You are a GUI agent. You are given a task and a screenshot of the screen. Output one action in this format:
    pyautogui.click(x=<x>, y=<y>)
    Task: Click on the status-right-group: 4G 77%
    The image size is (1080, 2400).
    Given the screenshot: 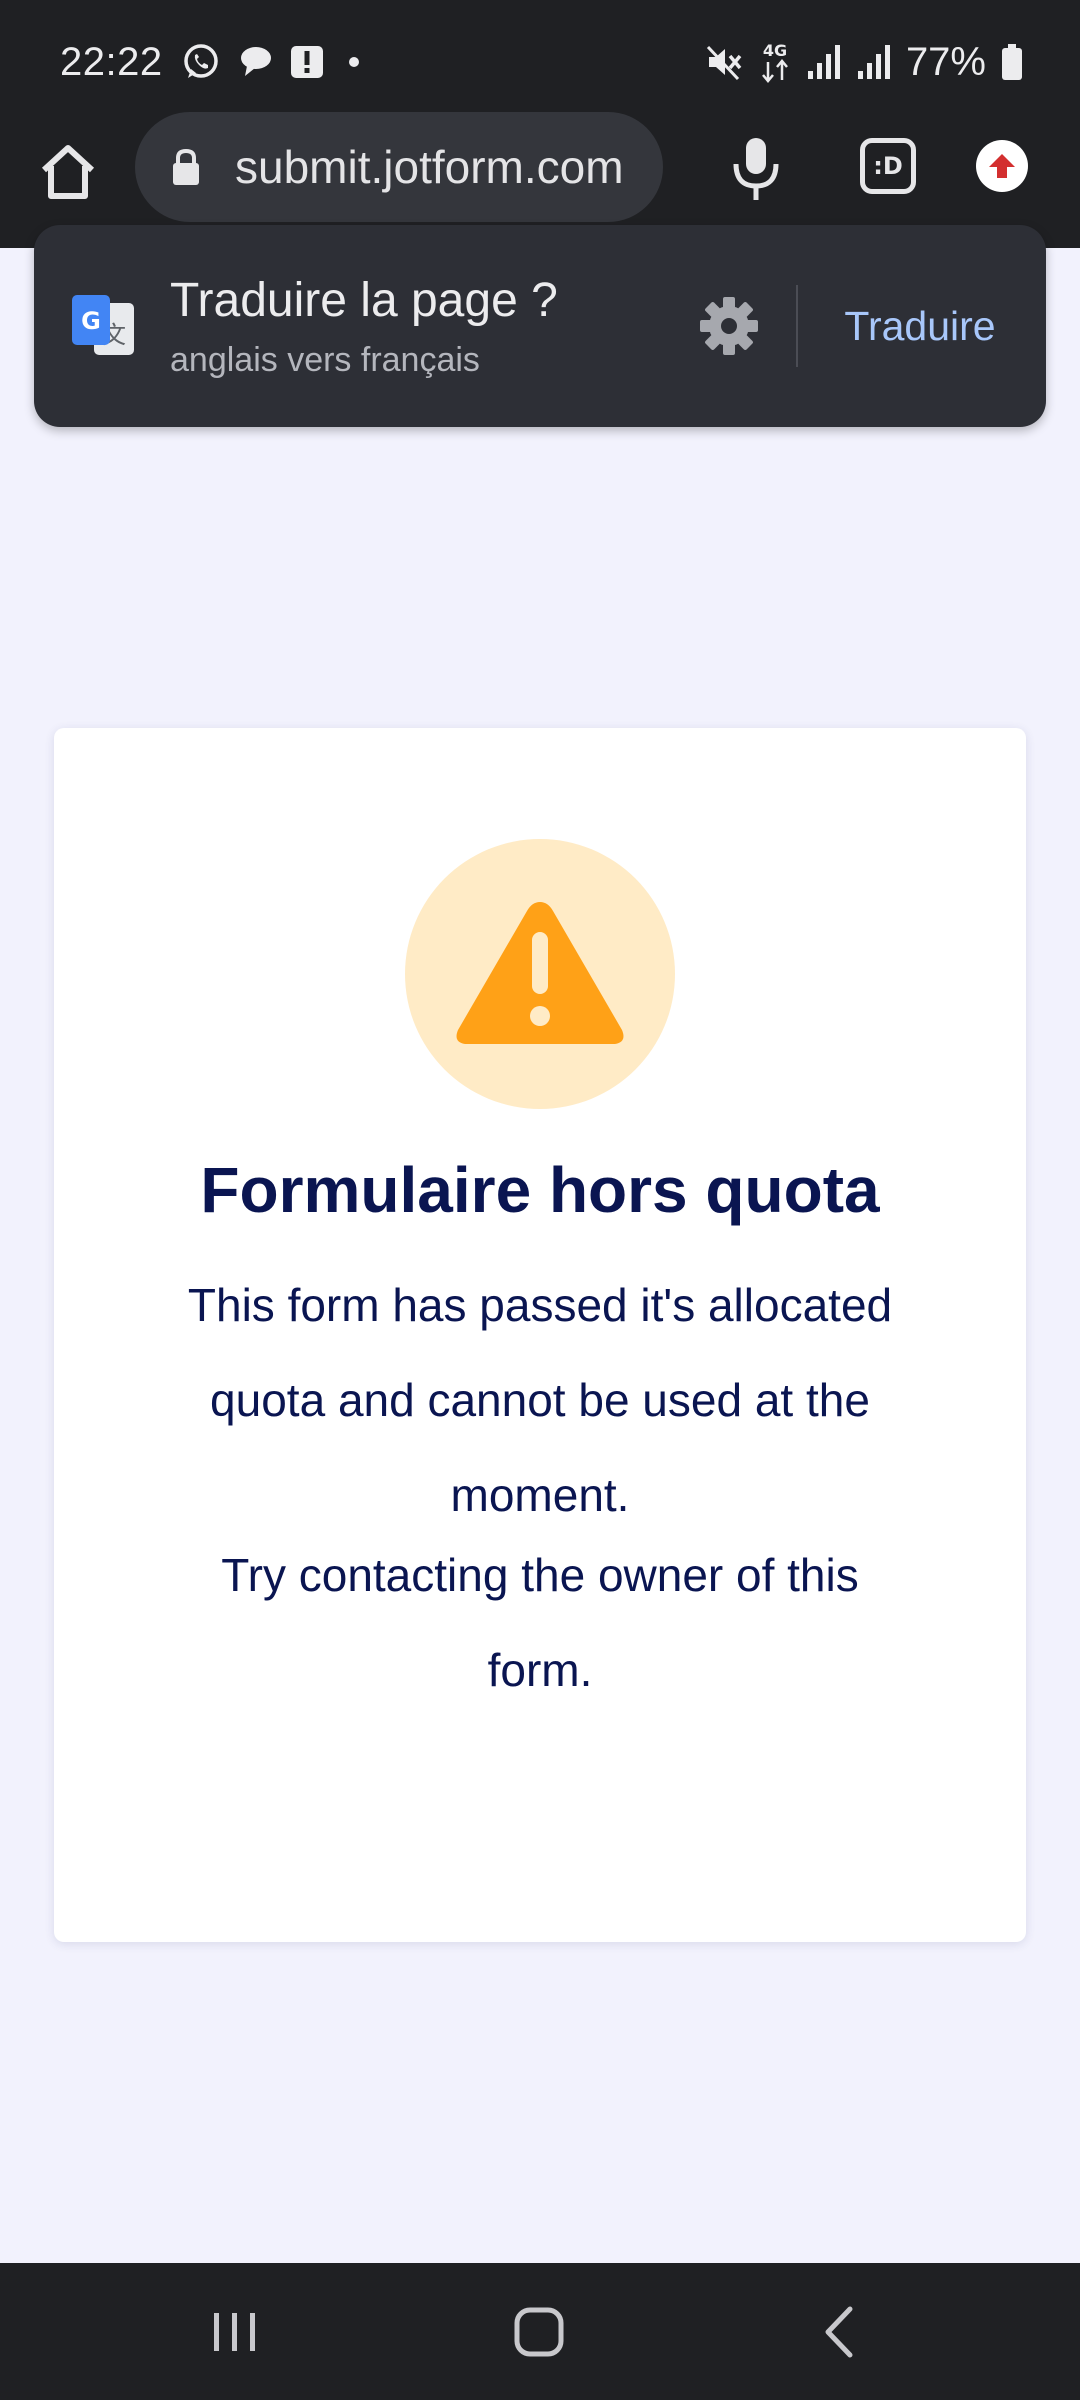 What is the action you would take?
    pyautogui.click(x=864, y=62)
    